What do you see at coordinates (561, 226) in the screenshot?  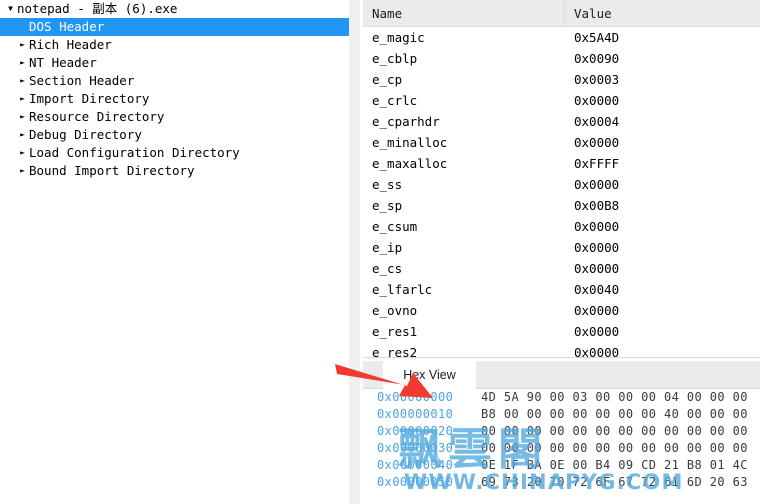 I see `table-row: e_csum 0x0000` at bounding box center [561, 226].